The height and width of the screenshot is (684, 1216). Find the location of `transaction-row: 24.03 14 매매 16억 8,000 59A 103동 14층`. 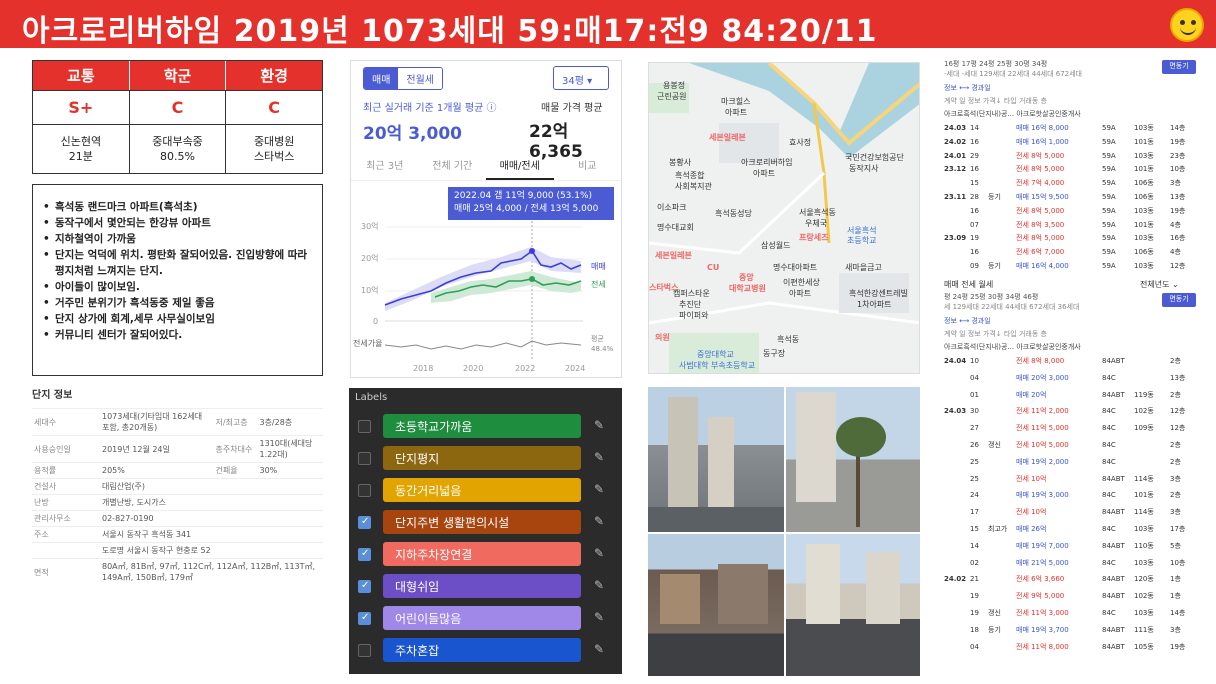

transaction-row: 24.03 14 매매 16억 8,000 59A 103동 14층 is located at coordinates (1071, 128).